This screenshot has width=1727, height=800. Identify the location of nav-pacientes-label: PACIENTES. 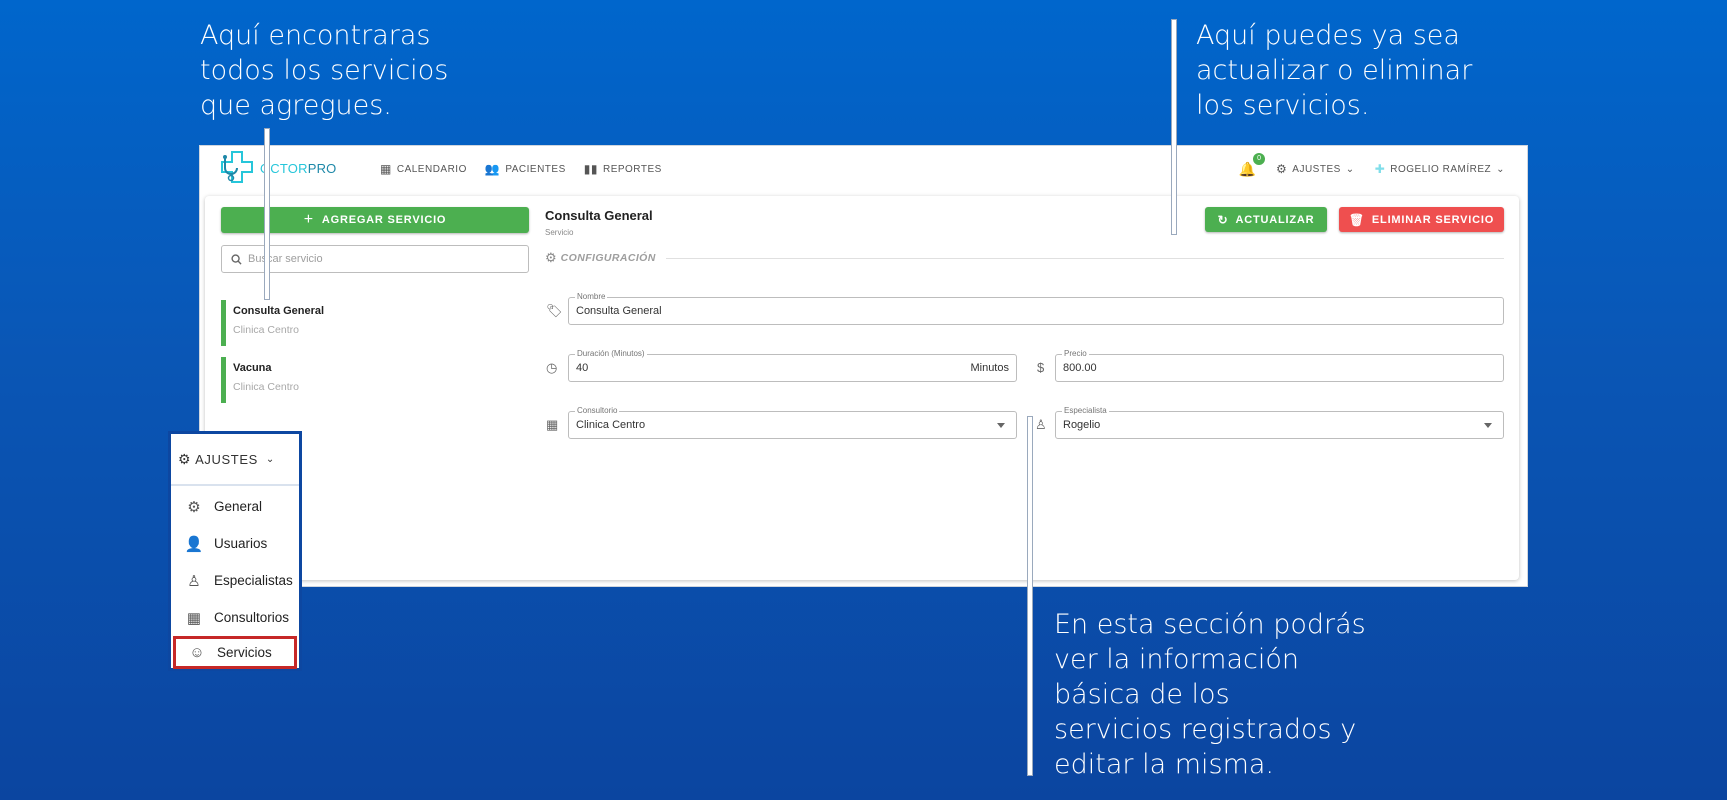
(535, 169).